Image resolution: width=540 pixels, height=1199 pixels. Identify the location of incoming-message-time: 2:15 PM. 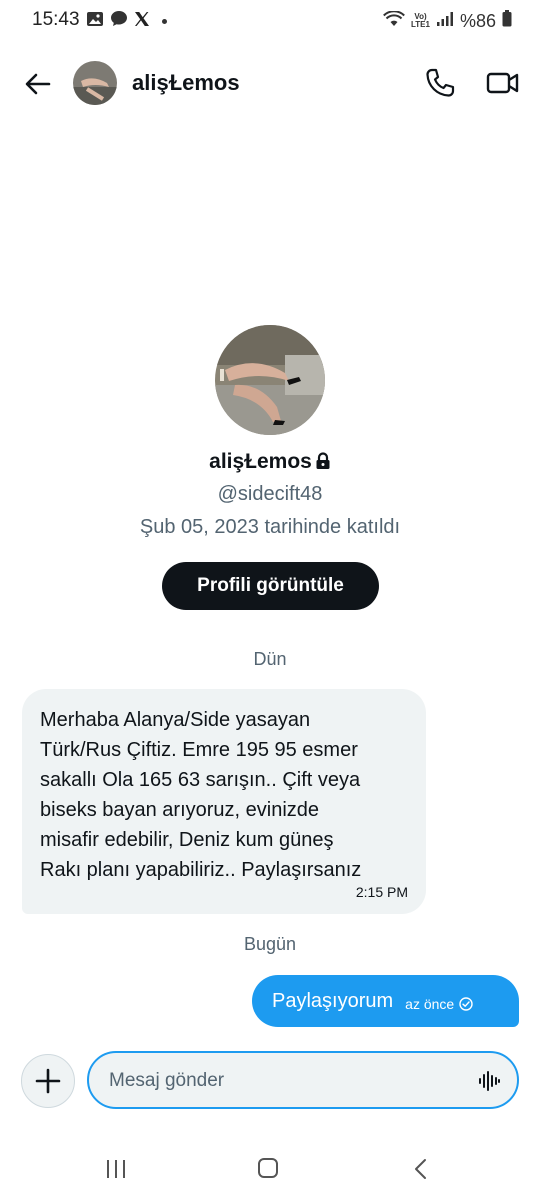
(381, 892).